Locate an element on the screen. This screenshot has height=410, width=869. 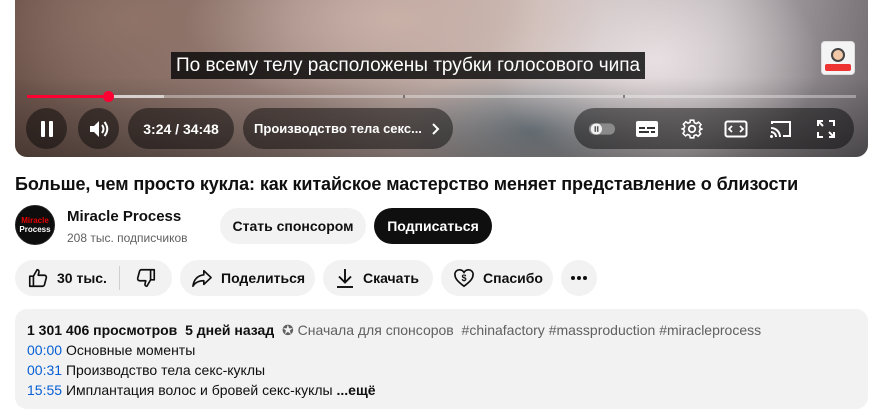
time-text: 3:24 / 34:48 is located at coordinates (181, 128).